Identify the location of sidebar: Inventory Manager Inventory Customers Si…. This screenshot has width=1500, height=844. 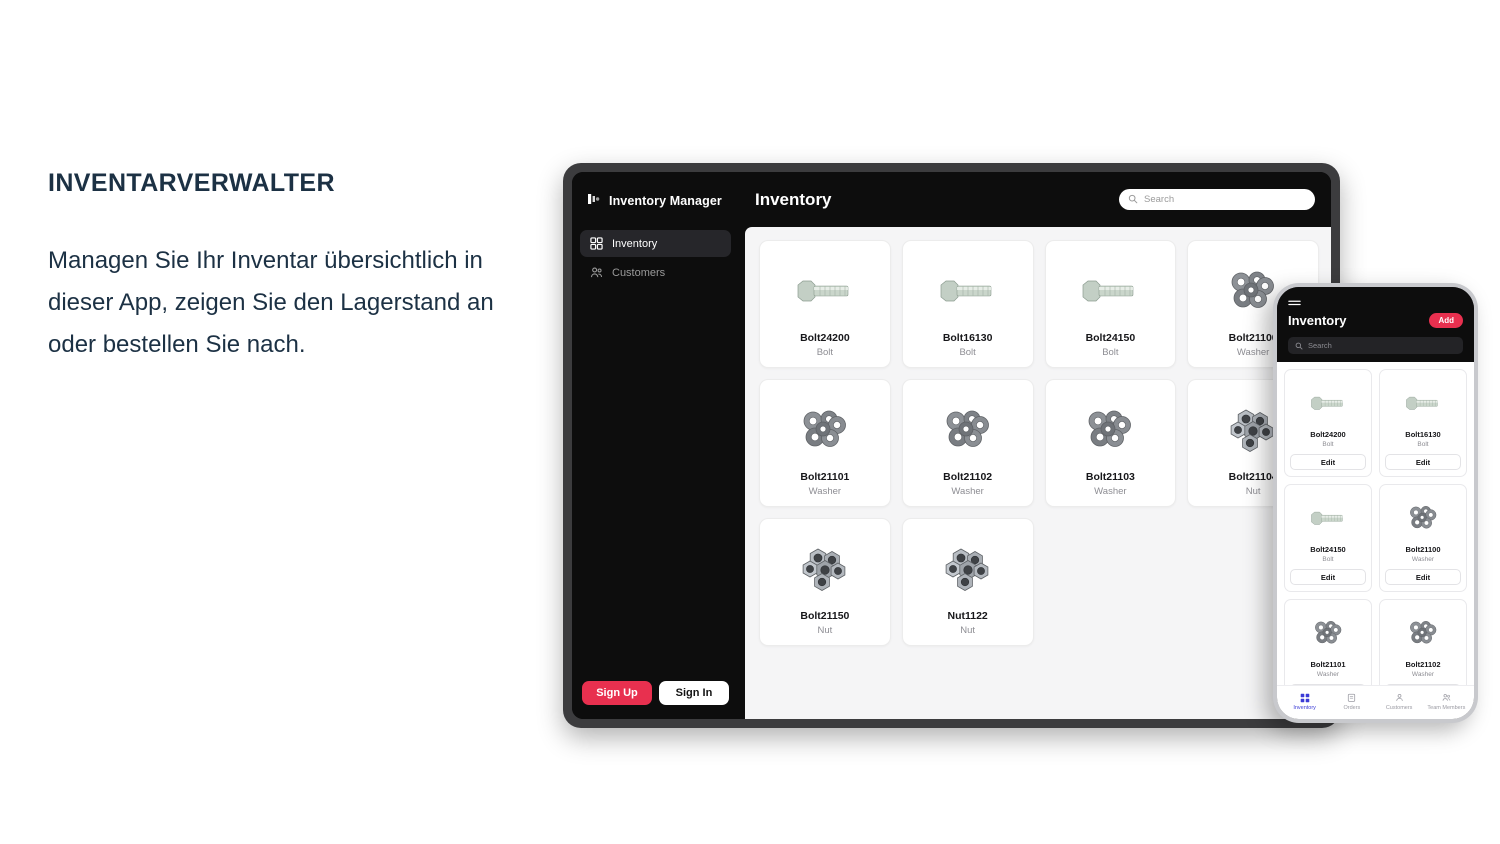
(655, 445).